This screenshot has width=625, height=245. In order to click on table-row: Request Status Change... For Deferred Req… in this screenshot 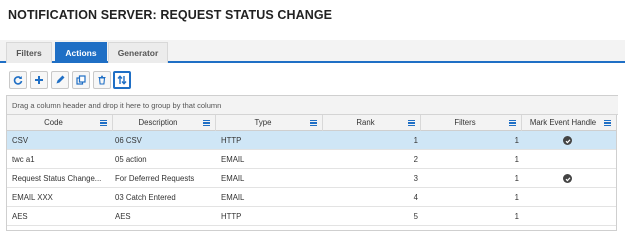, I will do `click(311, 178)`.